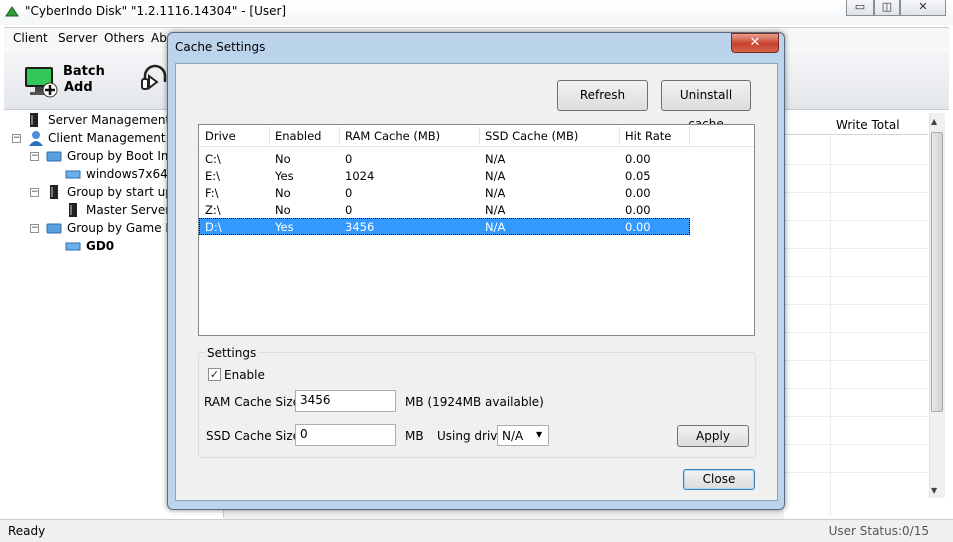  Describe the element at coordinates (244, 375) in the screenshot. I see `enable-label: Enable` at that location.